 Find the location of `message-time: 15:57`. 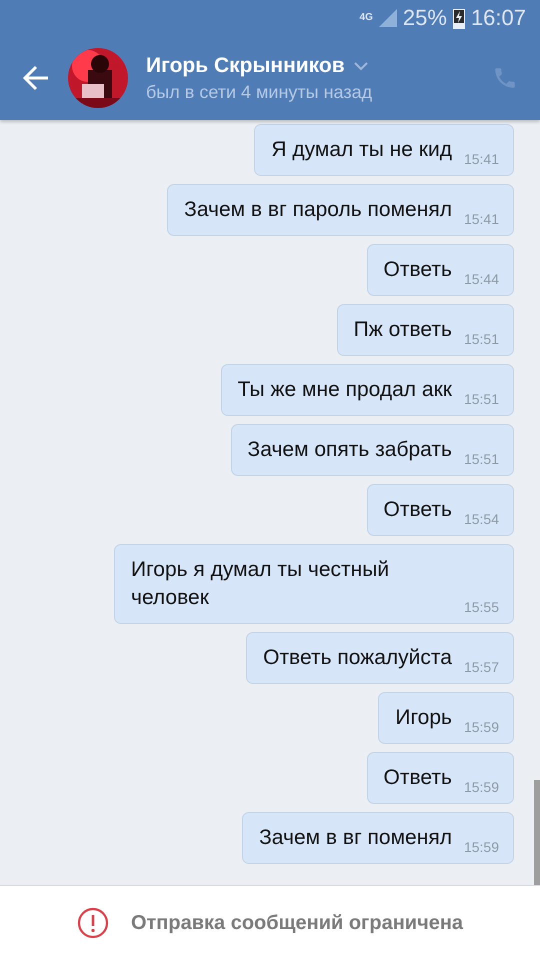

message-time: 15:57 is located at coordinates (481, 667).